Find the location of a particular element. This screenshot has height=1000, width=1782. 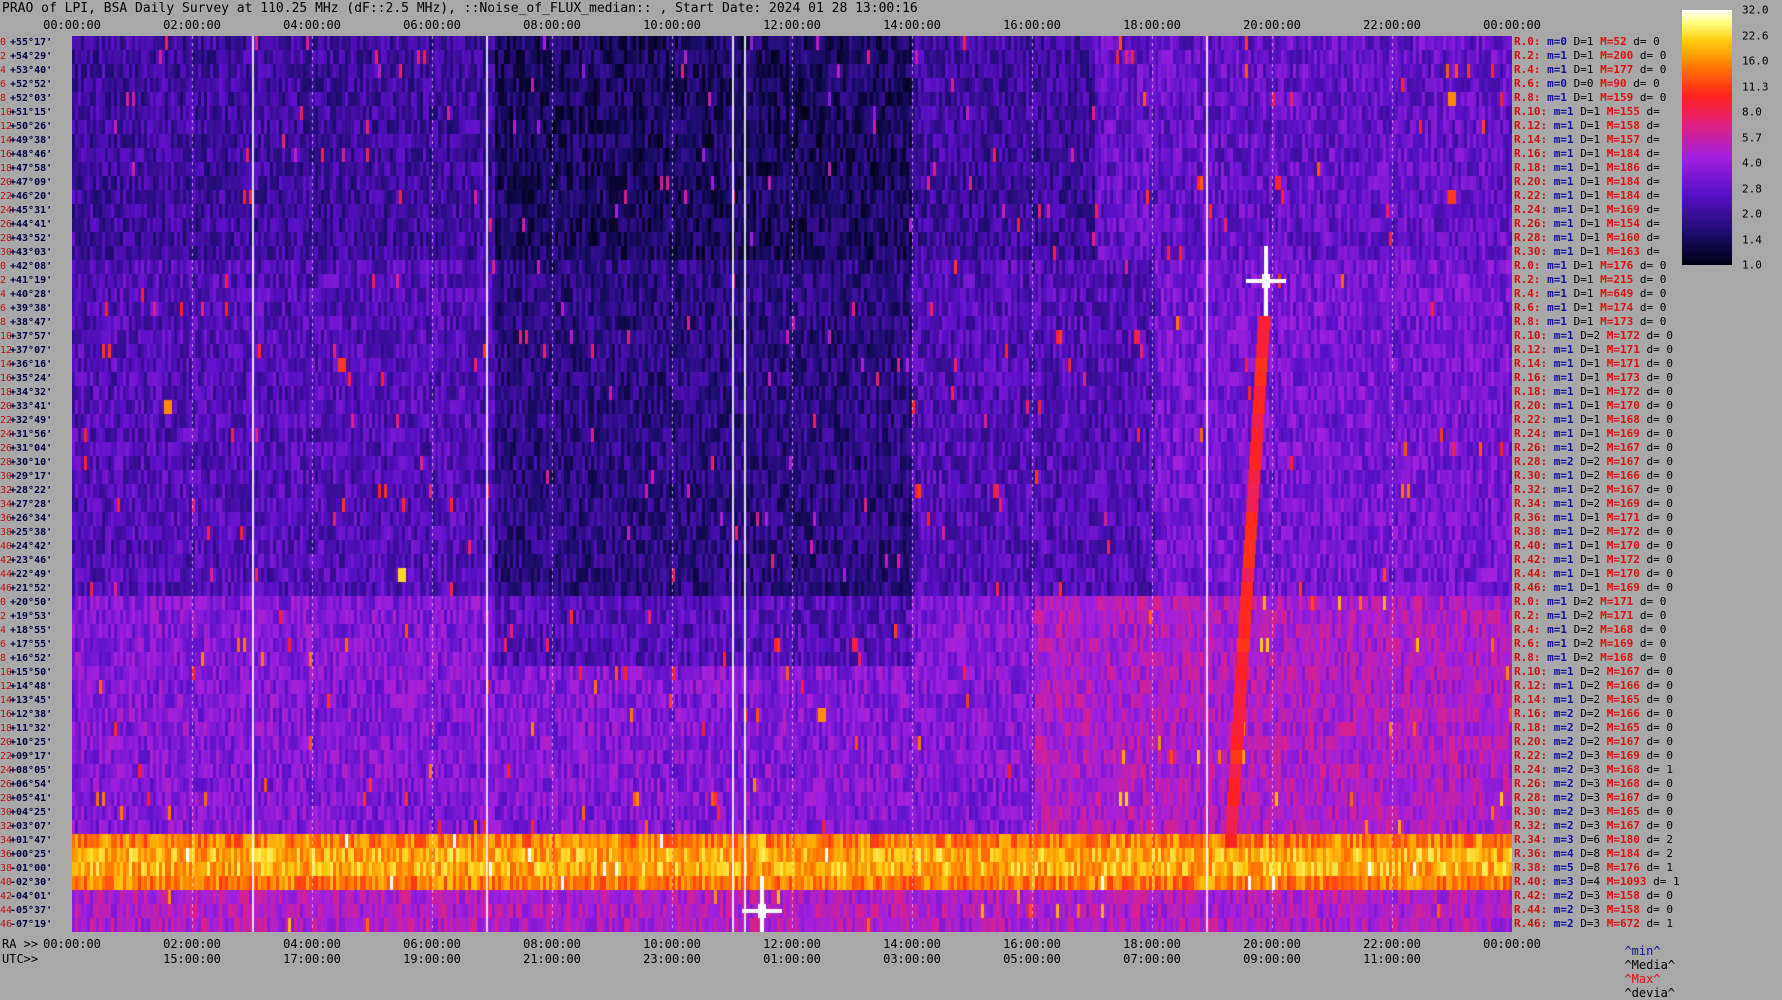

declination-row-label: 16+48°46' is located at coordinates (35, 155).